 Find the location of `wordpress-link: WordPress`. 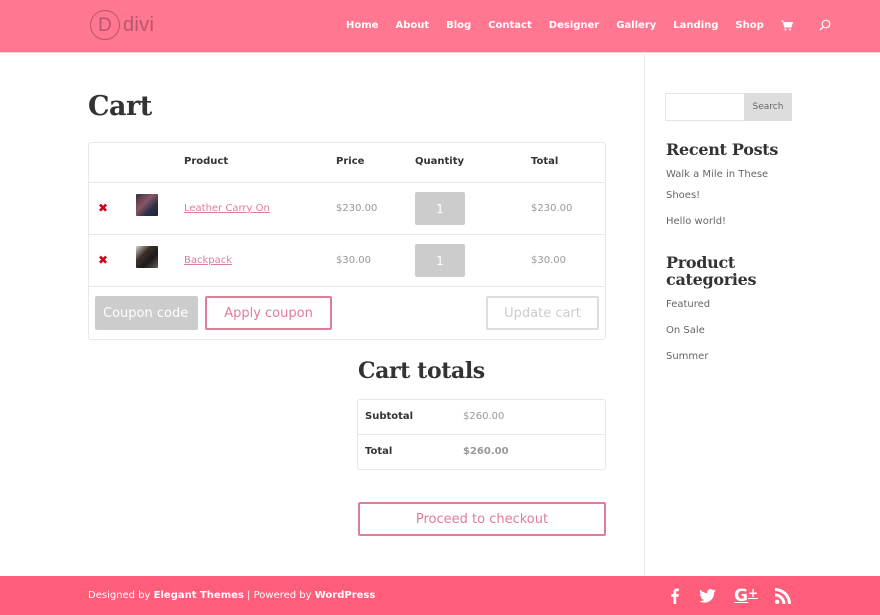

wordpress-link: WordPress is located at coordinates (345, 595).